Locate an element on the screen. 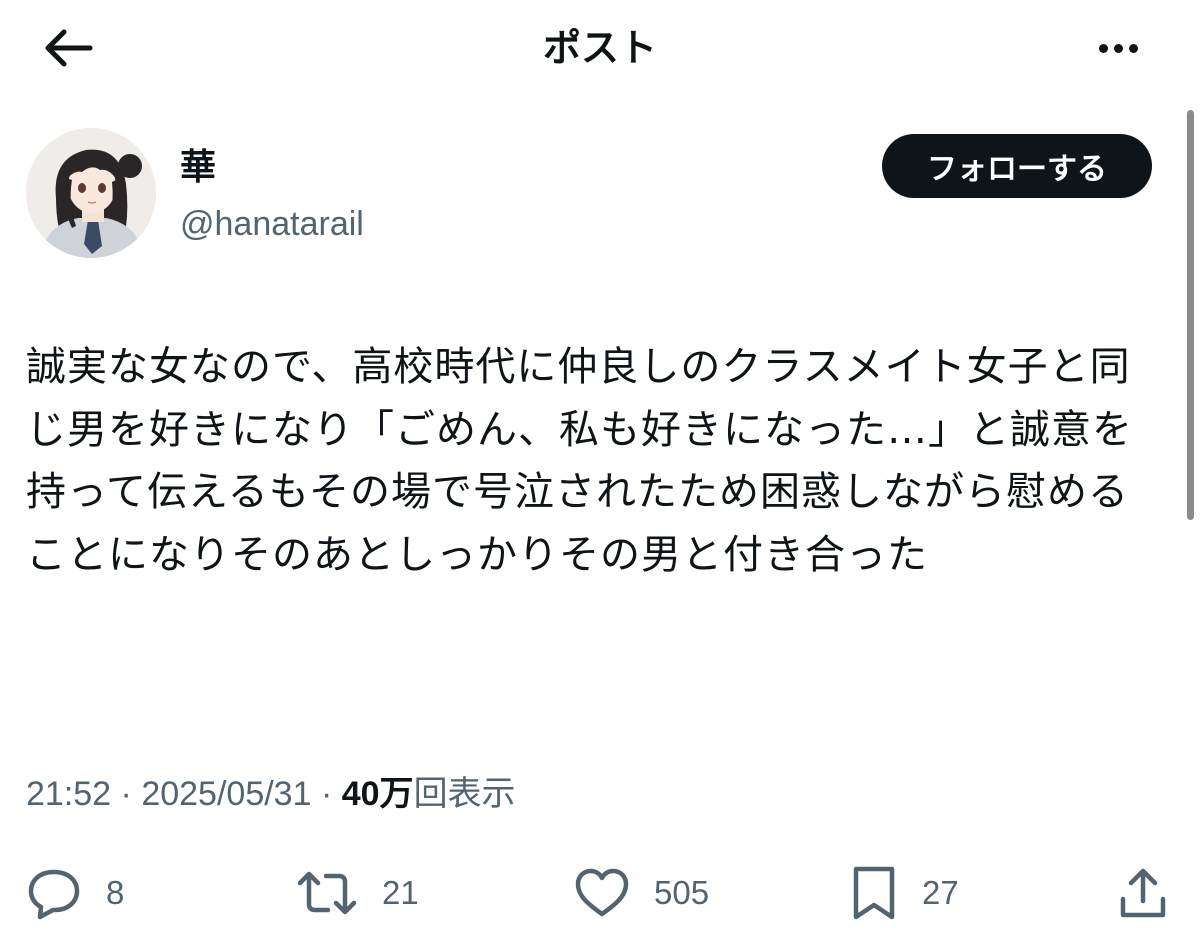 The height and width of the screenshot is (940, 1200). like-count: 505 is located at coordinates (682, 892).